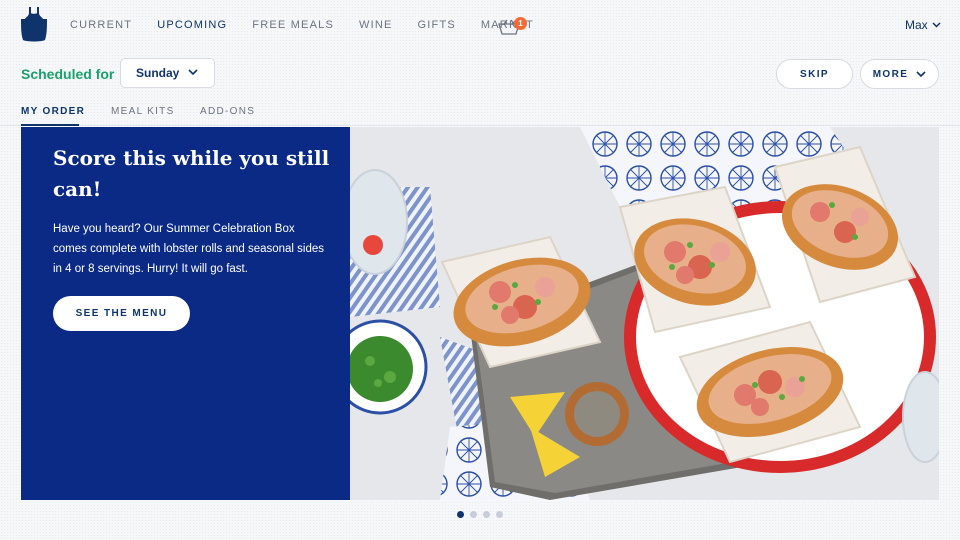 The image size is (960, 540). What do you see at coordinates (53, 111) in the screenshot?
I see `tab-my-order: MY ORDER` at bounding box center [53, 111].